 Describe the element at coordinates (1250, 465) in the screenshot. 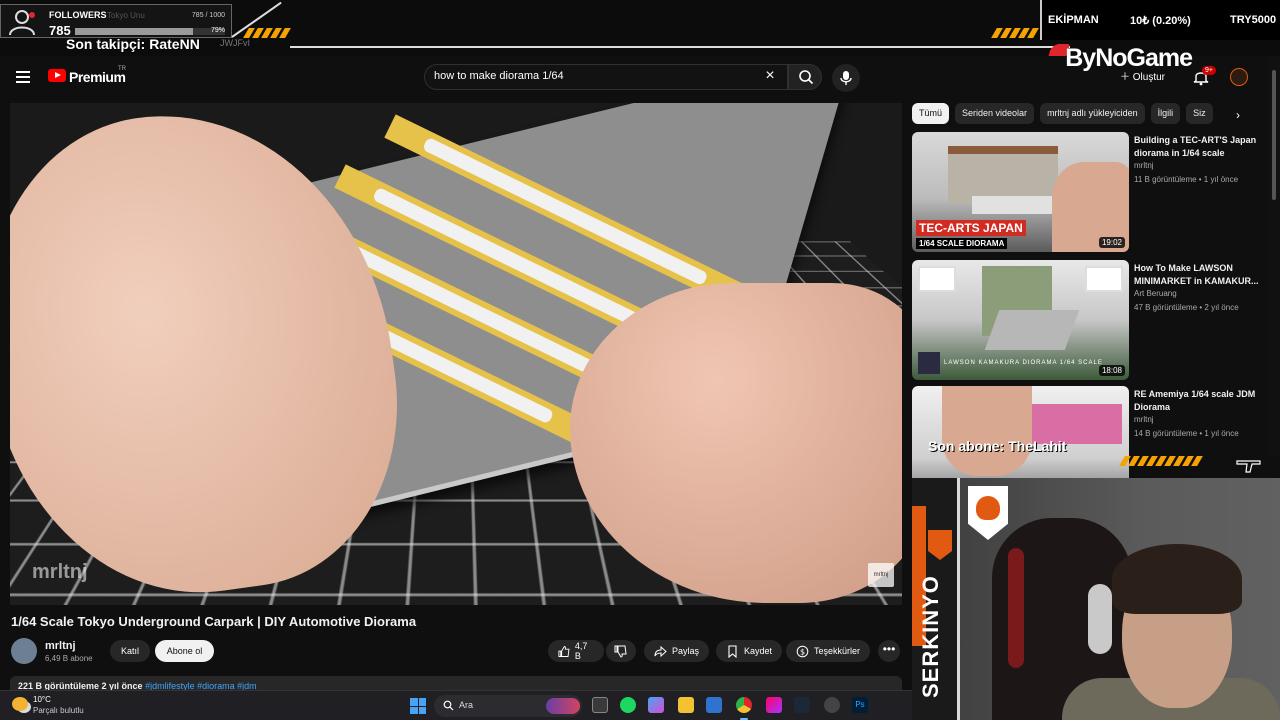

I see `rifle-icon` at that location.